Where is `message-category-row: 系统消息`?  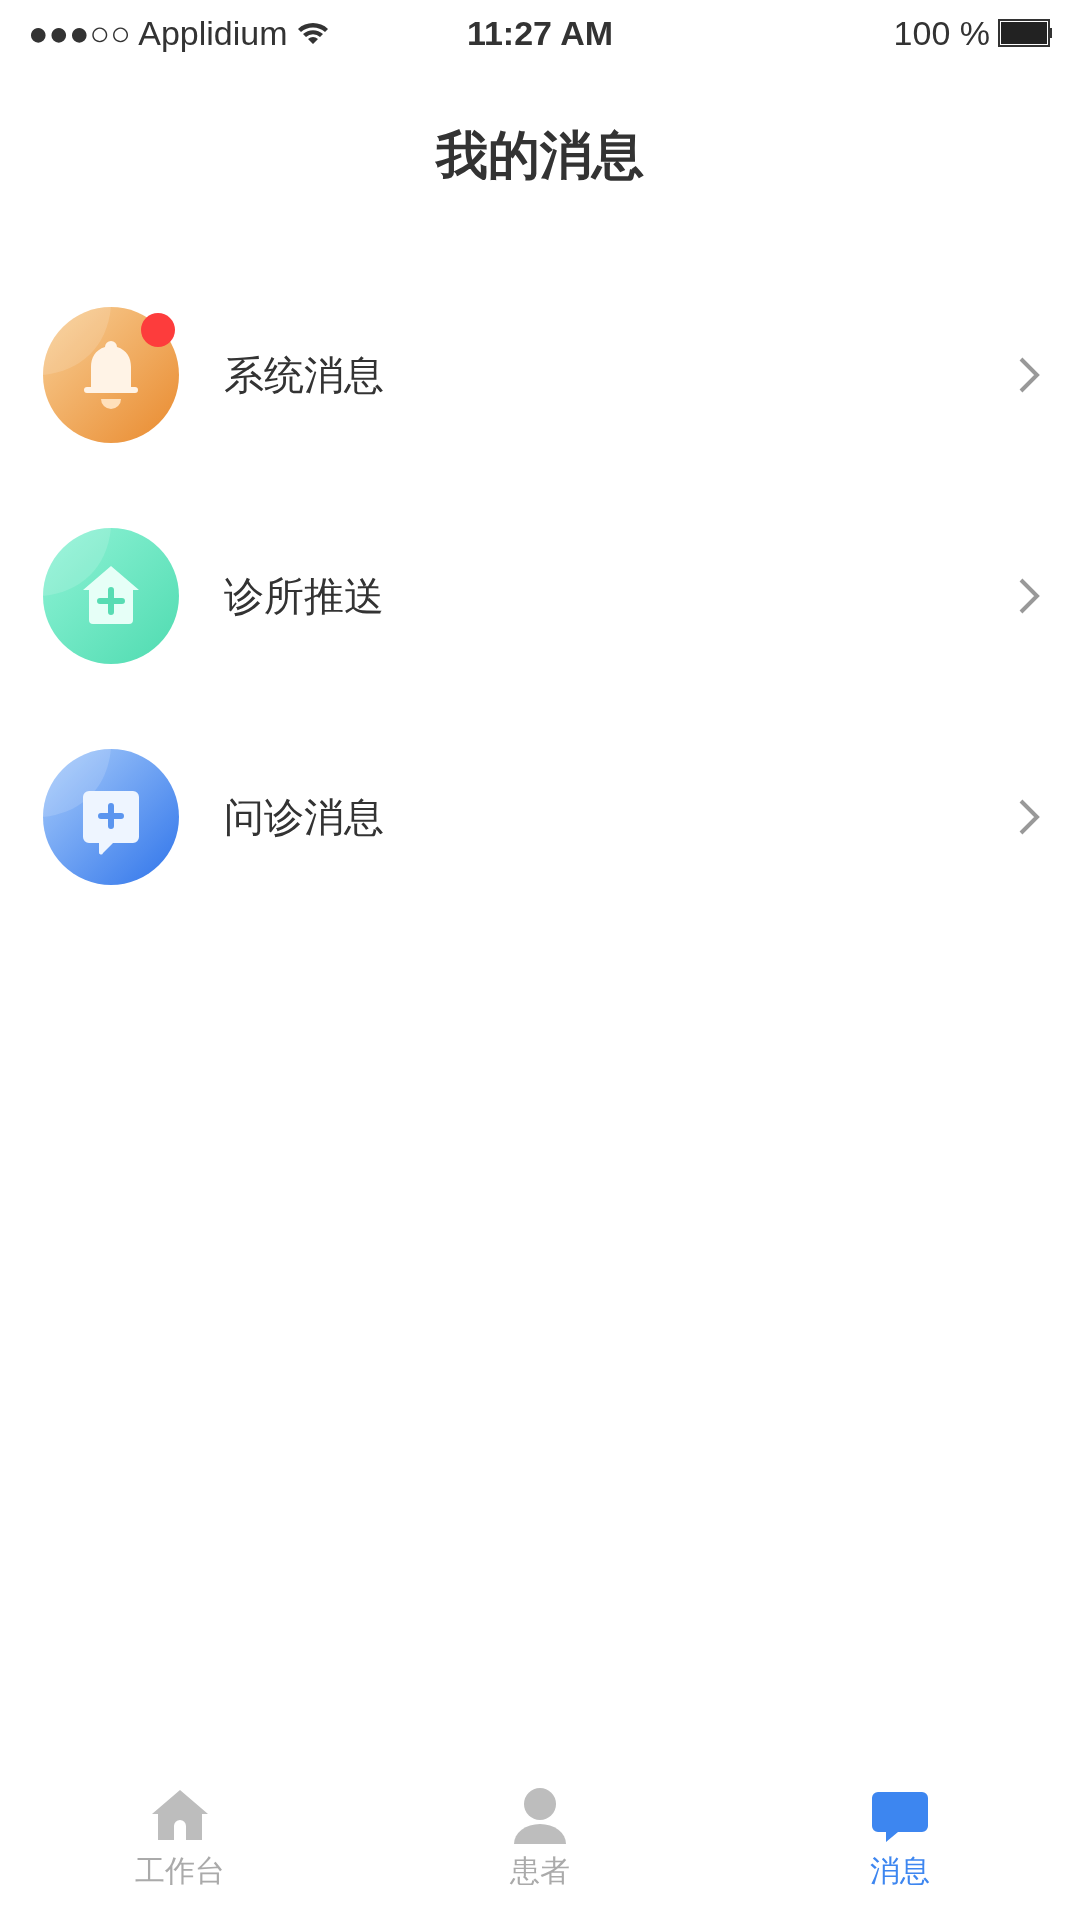
message-category-row: 系统消息 is located at coordinates (540, 374).